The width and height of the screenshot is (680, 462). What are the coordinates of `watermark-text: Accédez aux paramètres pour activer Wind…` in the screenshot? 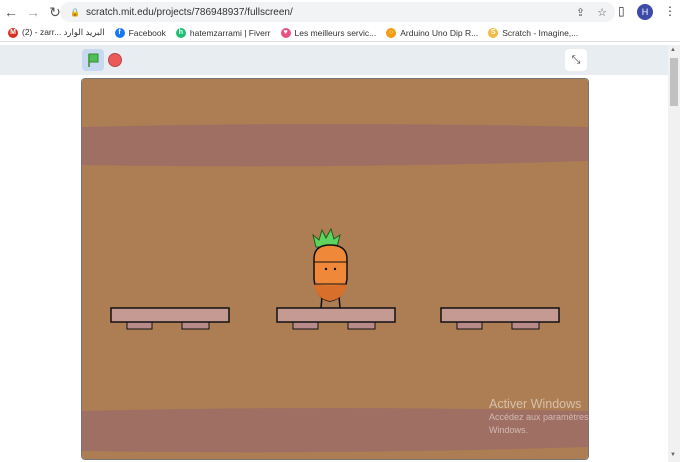 It's located at (564, 423).